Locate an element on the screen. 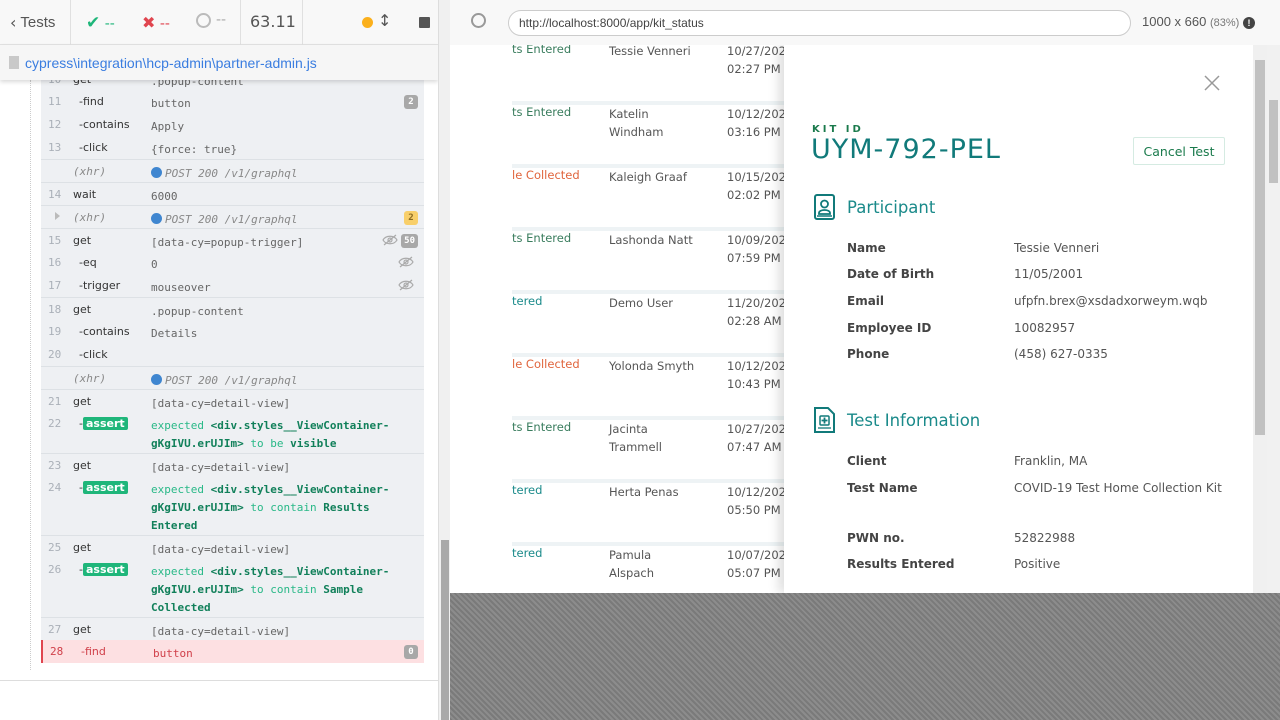 The width and height of the screenshot is (1280, 720). file-icon is located at coordinates (14, 62).